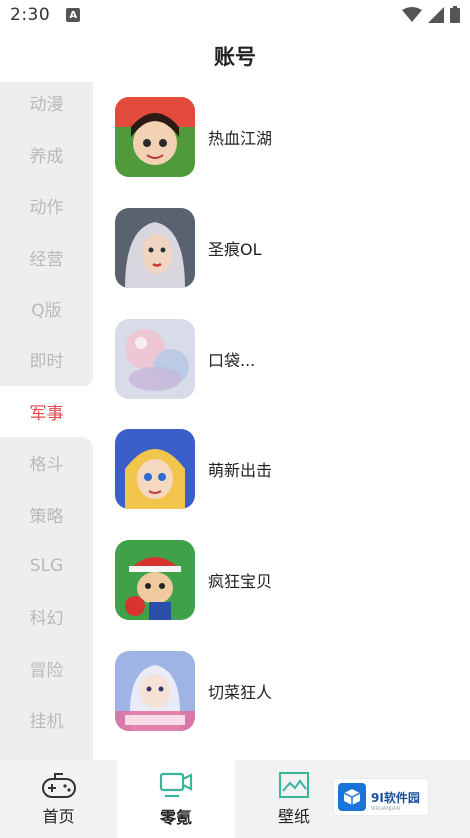  Describe the element at coordinates (175, 817) in the screenshot. I see `nav-label-lingke: 零氪` at that location.